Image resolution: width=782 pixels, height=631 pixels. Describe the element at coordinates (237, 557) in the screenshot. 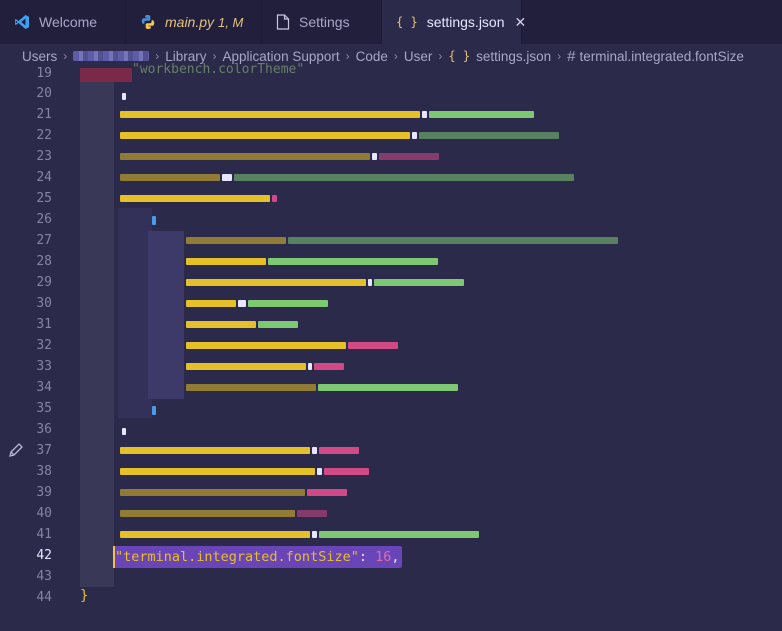

I see `setting-key: "terminal.integrated.fontSize"` at that location.